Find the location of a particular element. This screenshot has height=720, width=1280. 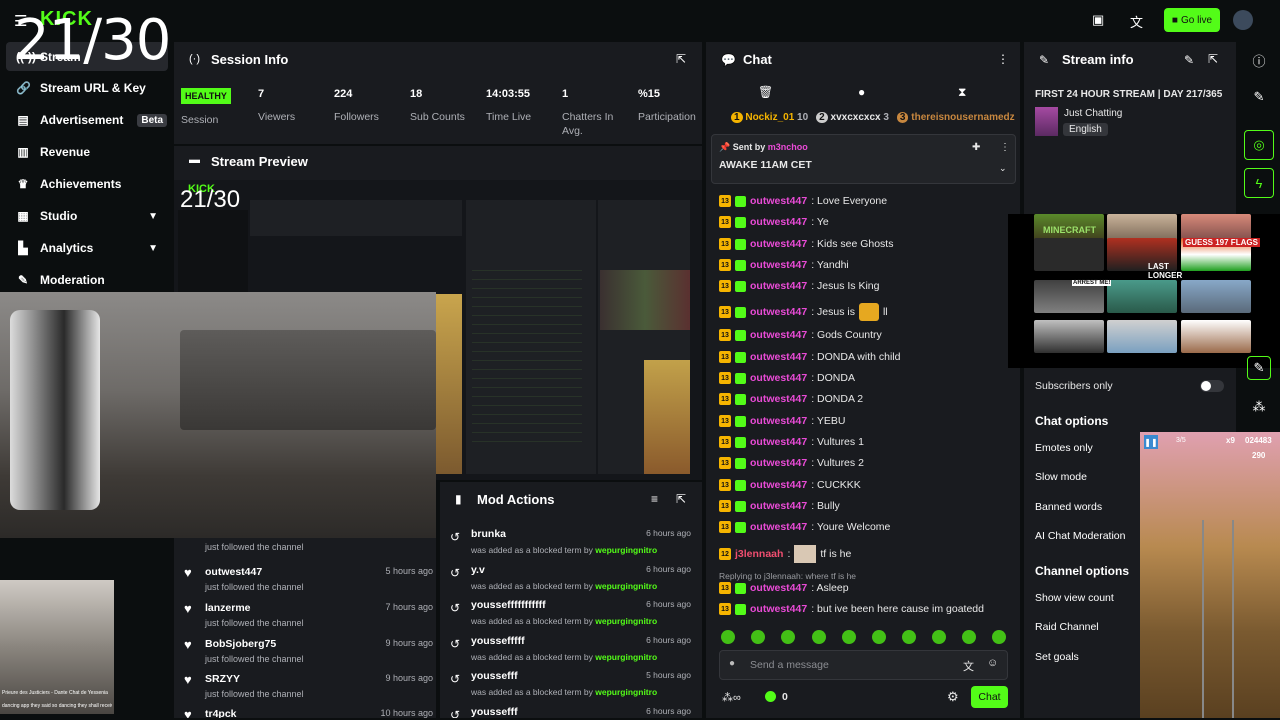

option-raid-channel: Raid Channel is located at coordinates (1067, 627).